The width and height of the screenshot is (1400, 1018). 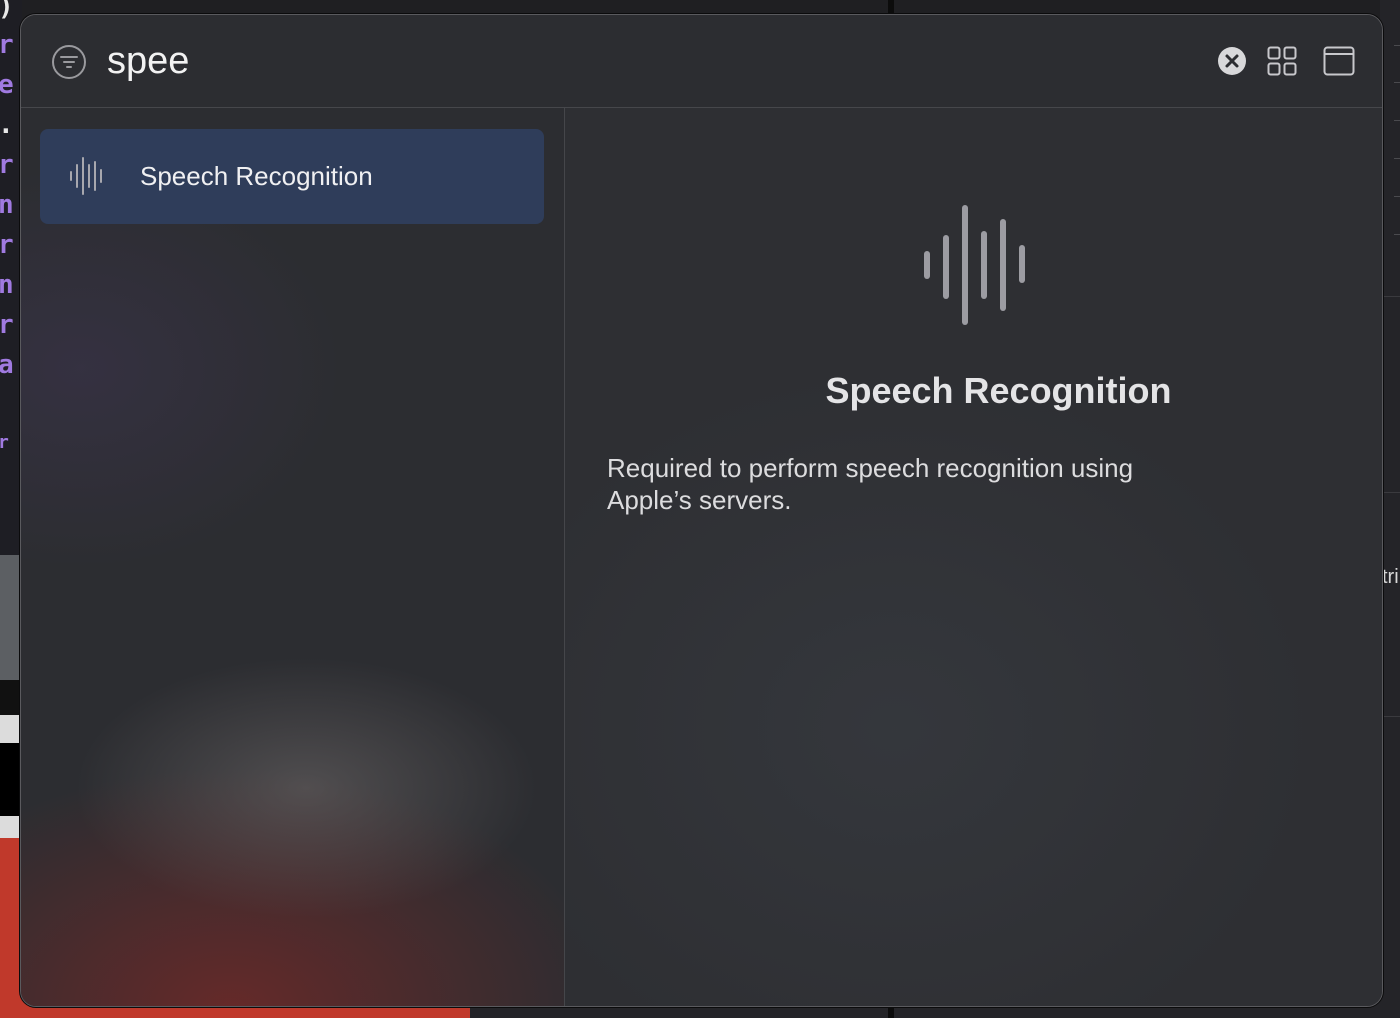 I want to click on window-icon, so click(x=1339, y=61).